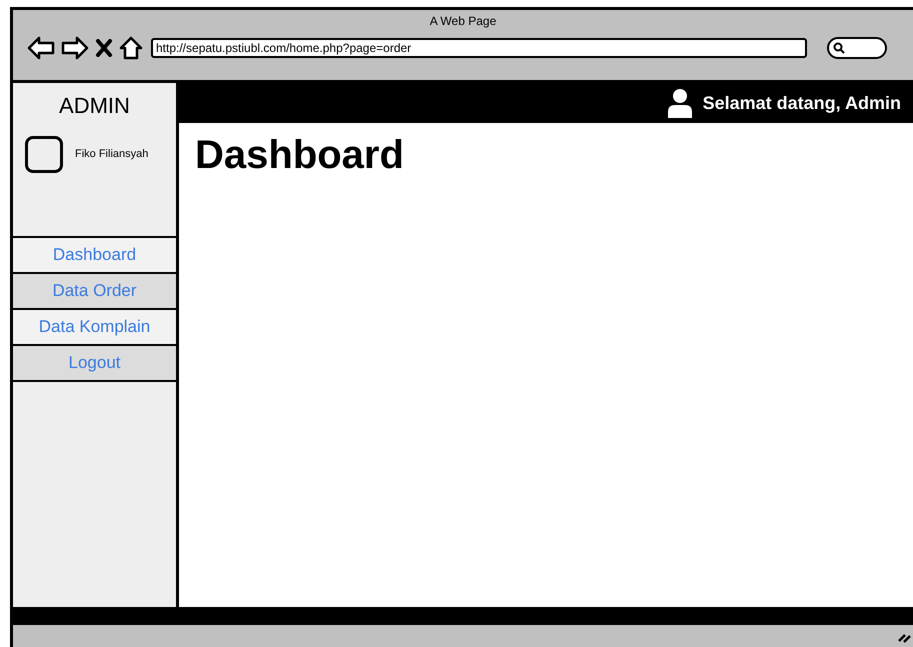  Describe the element at coordinates (94, 256) in the screenshot. I see `menu-item: Dashboard` at that location.